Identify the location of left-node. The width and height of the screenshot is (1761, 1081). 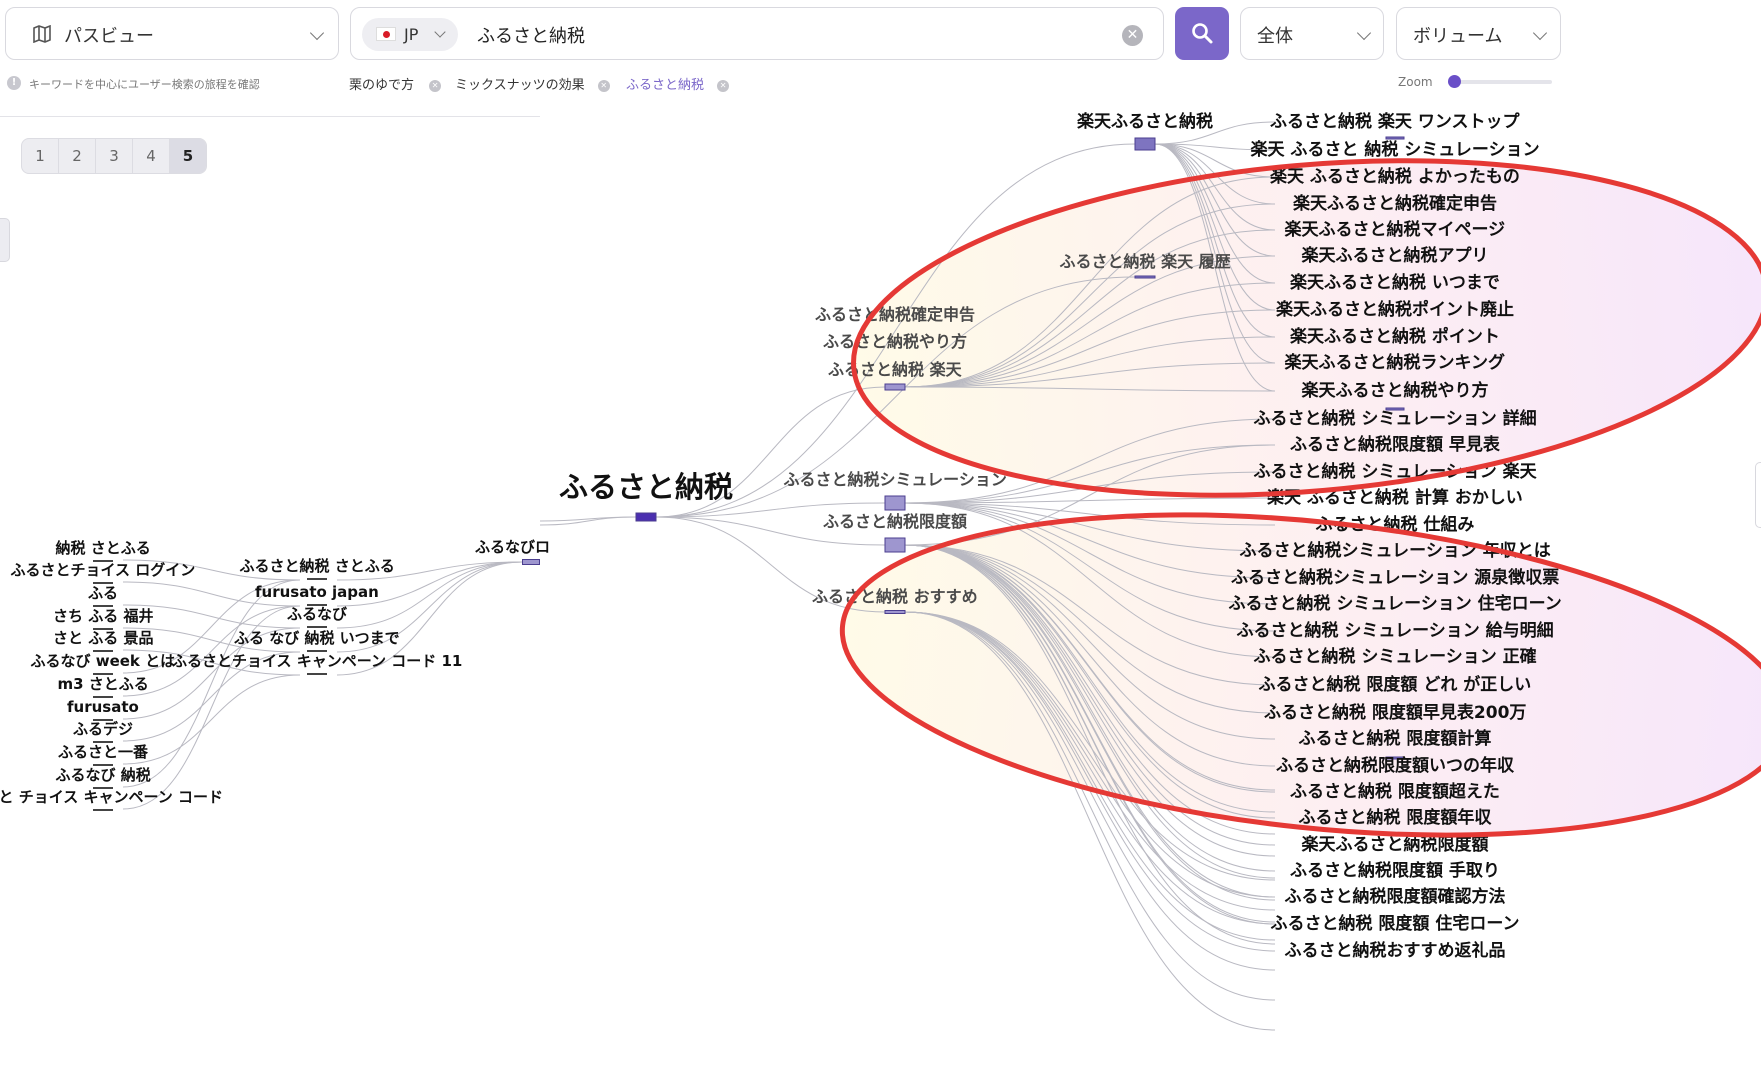
(531, 562).